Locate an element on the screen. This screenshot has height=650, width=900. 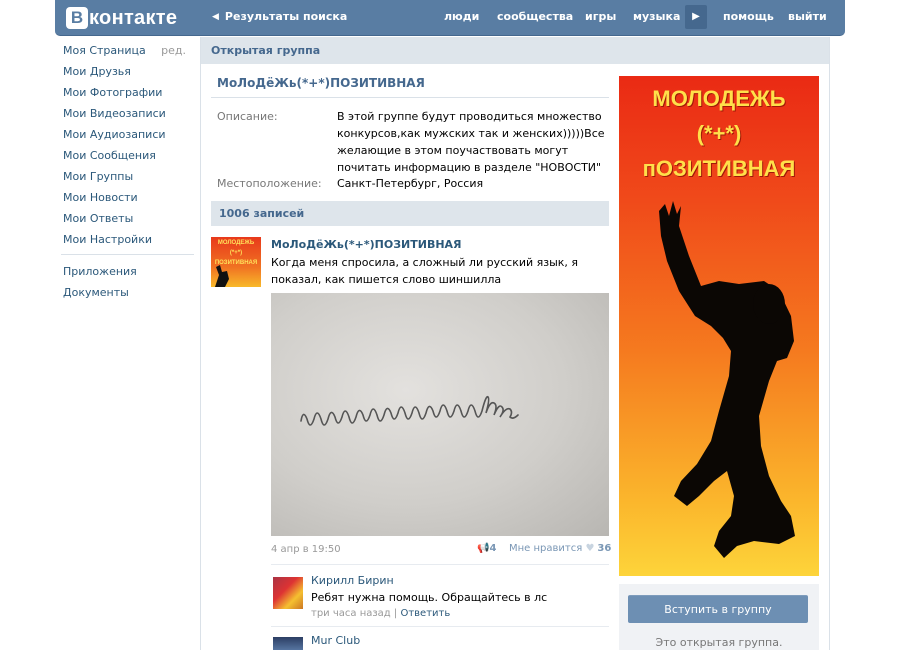
back-link: ◀ Результаты поиска is located at coordinates (279, 16).